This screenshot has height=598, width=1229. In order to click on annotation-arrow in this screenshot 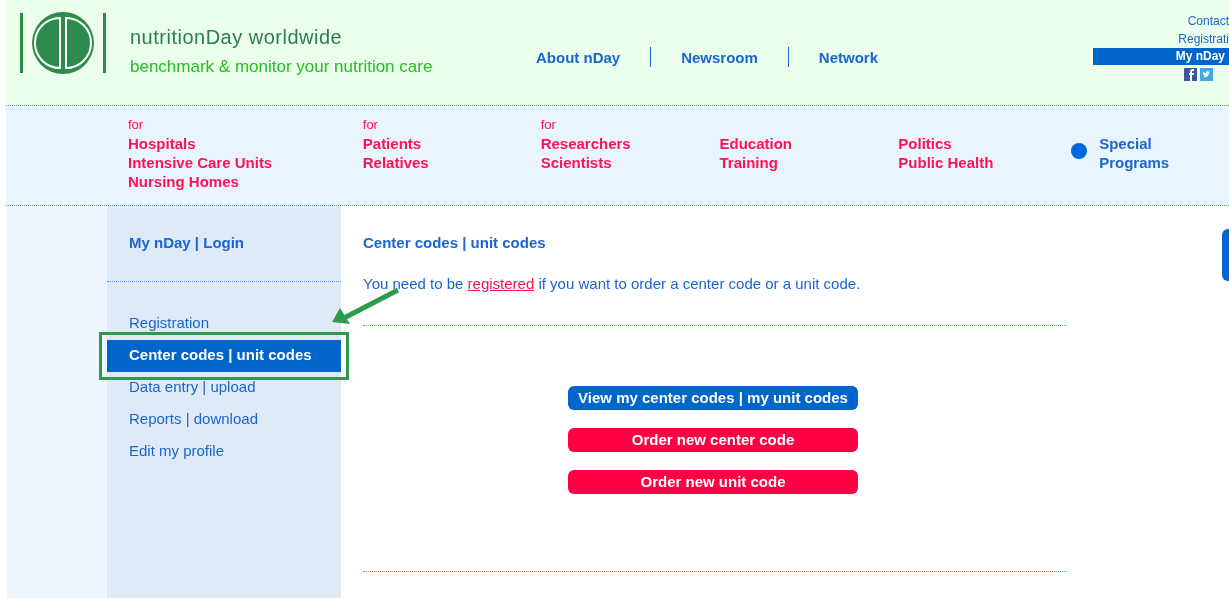, I will do `click(365, 306)`.